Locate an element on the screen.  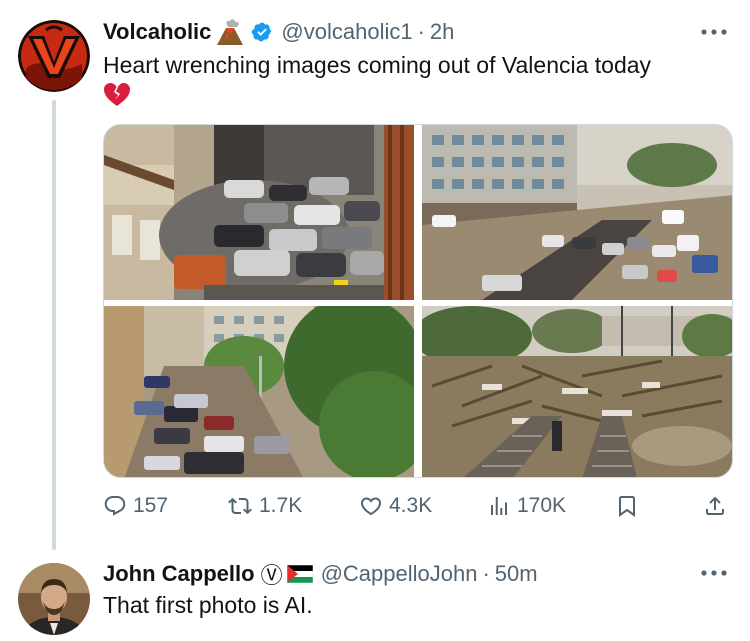
like-button: 4.3K is located at coordinates (395, 506).